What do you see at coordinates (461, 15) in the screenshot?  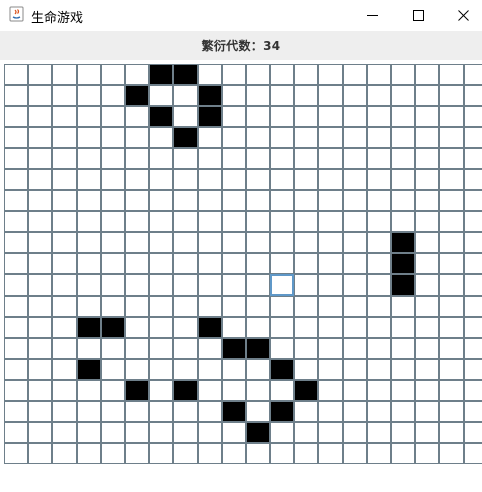 I see `close-button` at bounding box center [461, 15].